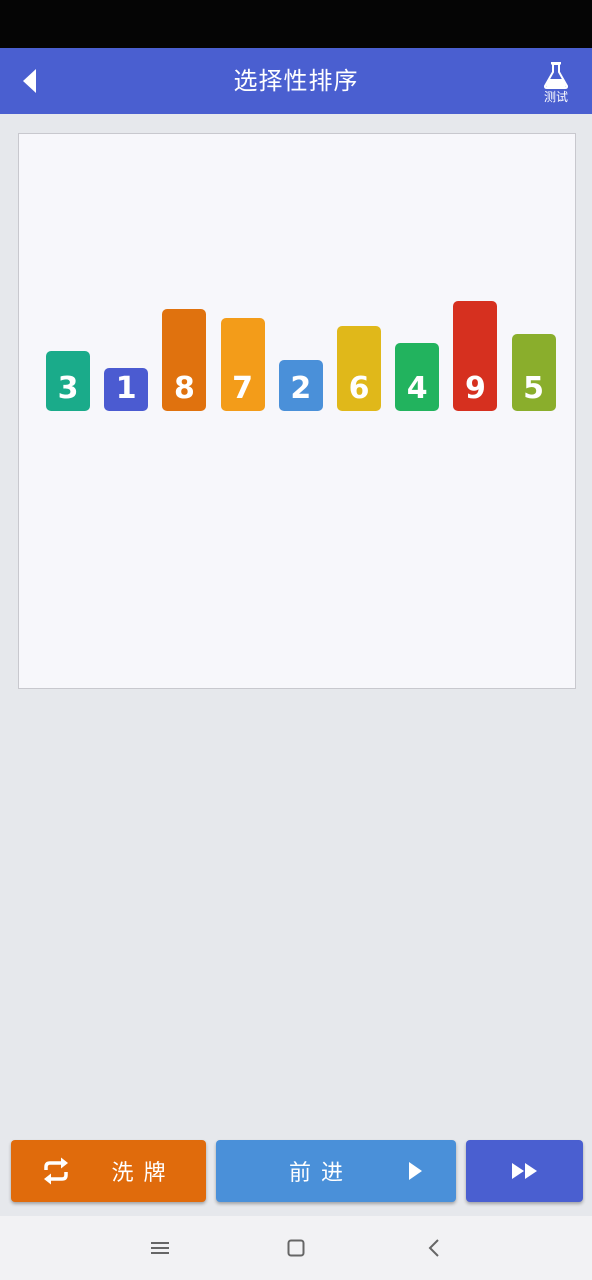 This screenshot has height=1280, width=592. What do you see at coordinates (359, 368) in the screenshot?
I see `sort-bar-6: 6` at bounding box center [359, 368].